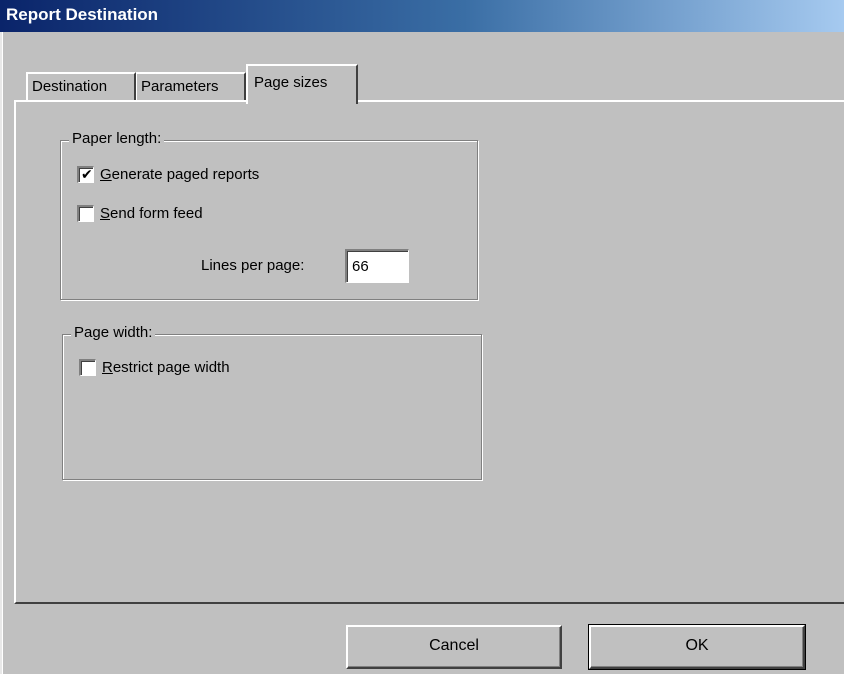 The image size is (844, 674). Describe the element at coordinates (291, 82) in the screenshot. I see `tab-page-sizes-label: Page sizes` at that location.